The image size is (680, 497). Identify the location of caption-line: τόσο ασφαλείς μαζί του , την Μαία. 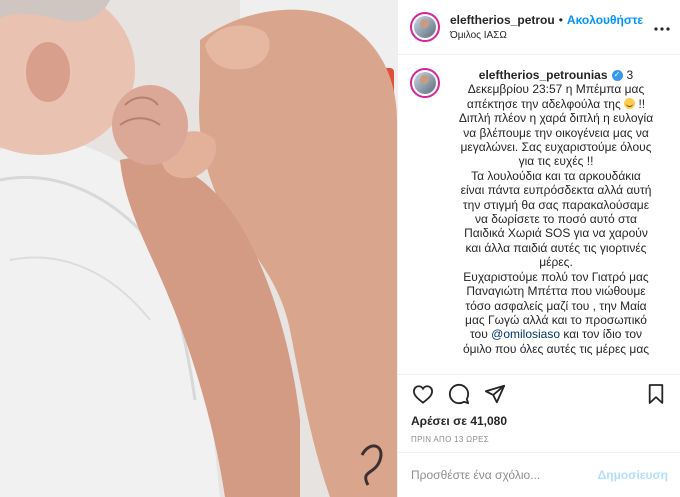
(556, 305).